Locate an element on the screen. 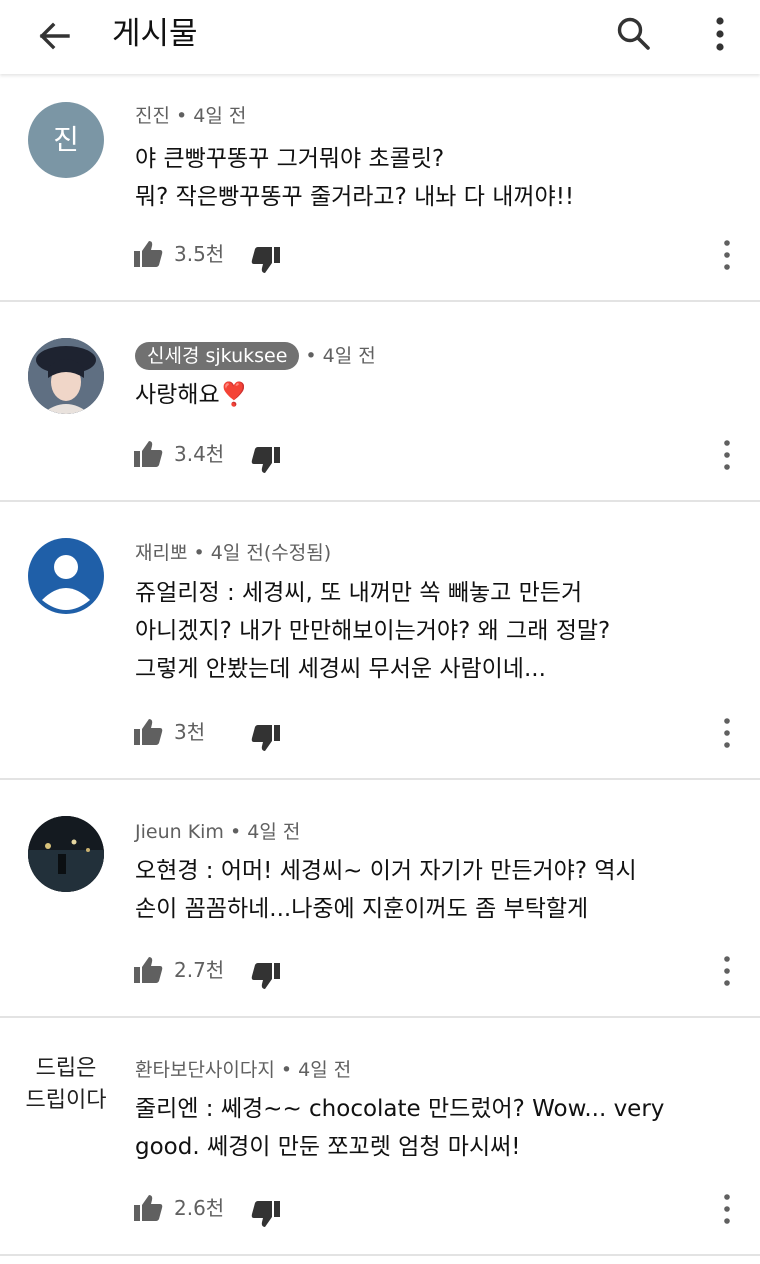  divider is located at coordinates (380, 1255).